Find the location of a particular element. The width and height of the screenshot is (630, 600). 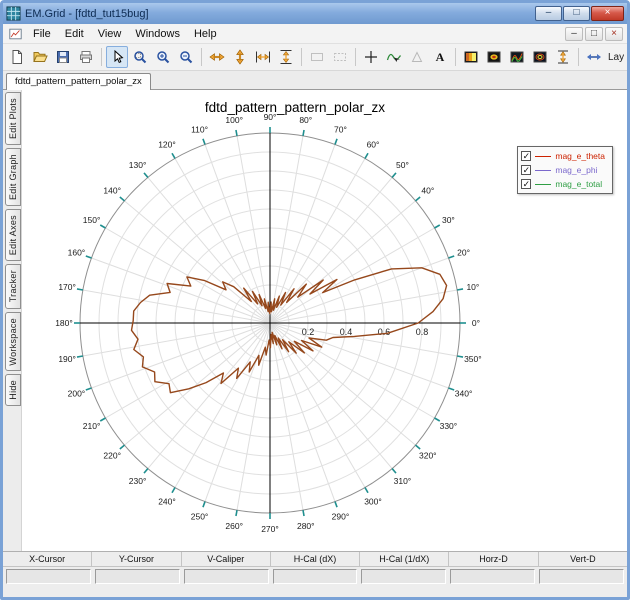

link-axes-button is located at coordinates (594, 57).